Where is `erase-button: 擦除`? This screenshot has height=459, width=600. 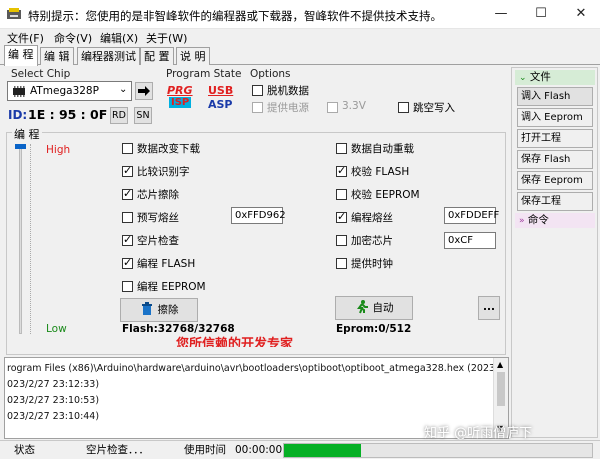 erase-button: 擦除 is located at coordinates (159, 310).